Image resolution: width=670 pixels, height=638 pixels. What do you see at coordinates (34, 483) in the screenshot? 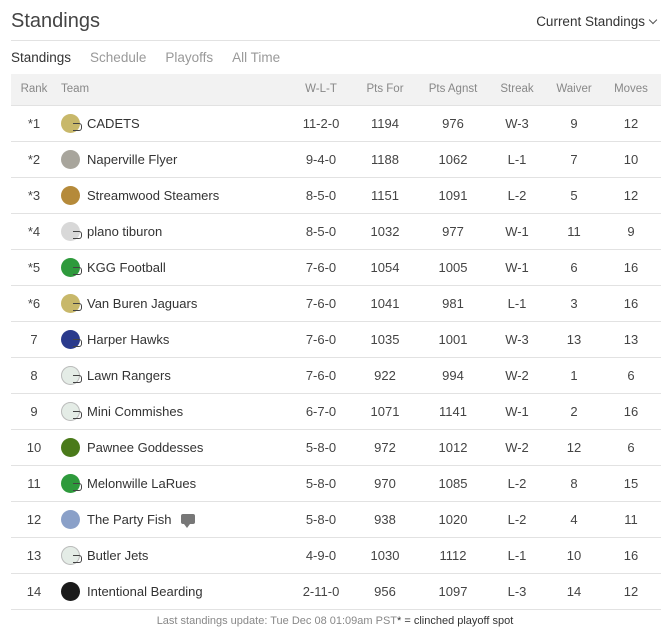
I see `rank-cell: 11` at bounding box center [34, 483].